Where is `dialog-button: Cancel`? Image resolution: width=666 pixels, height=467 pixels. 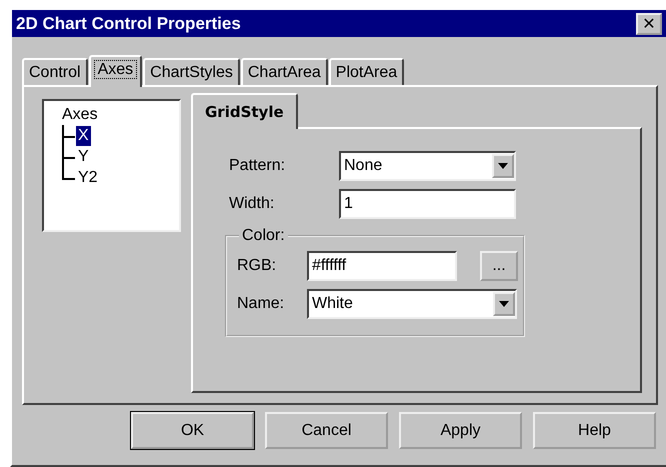
dialog-button: Cancel is located at coordinates (326, 430).